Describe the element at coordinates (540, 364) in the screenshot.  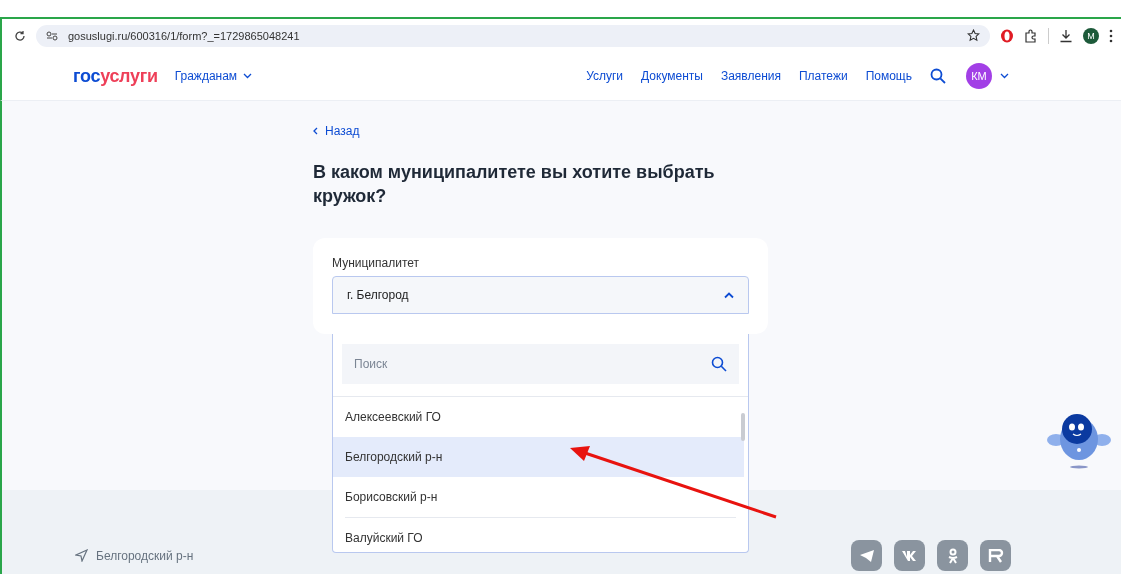
I see `search-field: Поиск` at that location.